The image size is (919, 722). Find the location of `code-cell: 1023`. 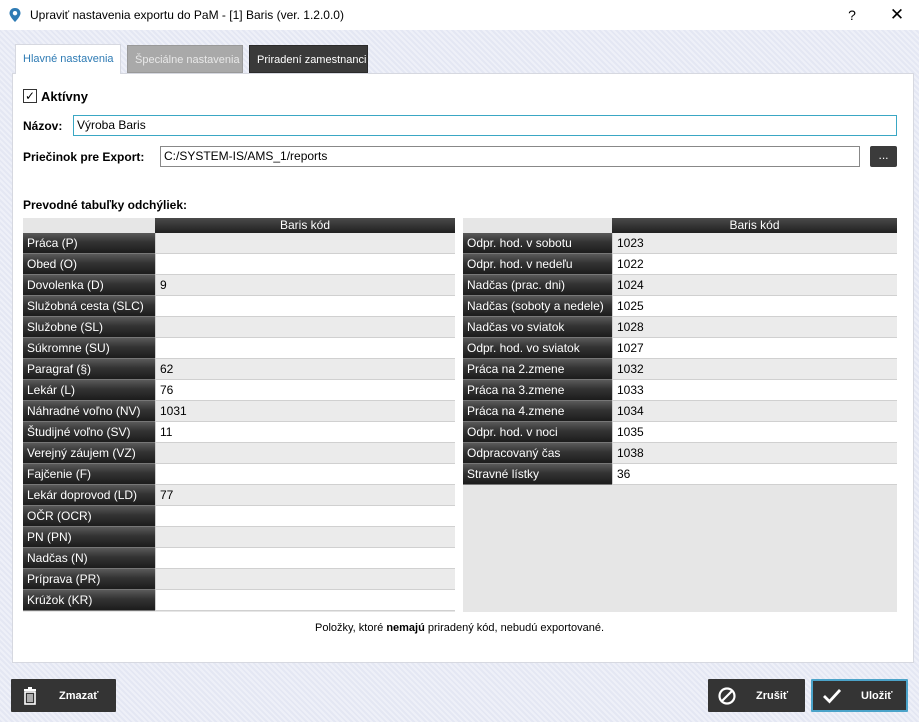

code-cell: 1023 is located at coordinates (754, 243).